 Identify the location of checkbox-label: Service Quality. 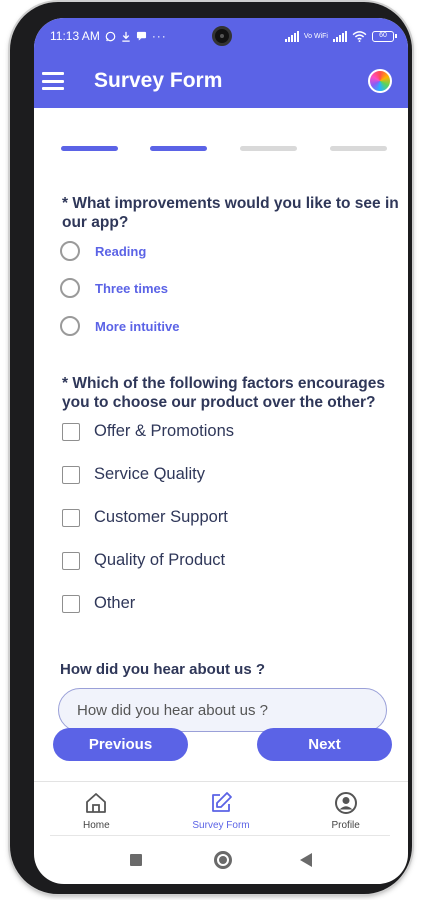
(149, 474).